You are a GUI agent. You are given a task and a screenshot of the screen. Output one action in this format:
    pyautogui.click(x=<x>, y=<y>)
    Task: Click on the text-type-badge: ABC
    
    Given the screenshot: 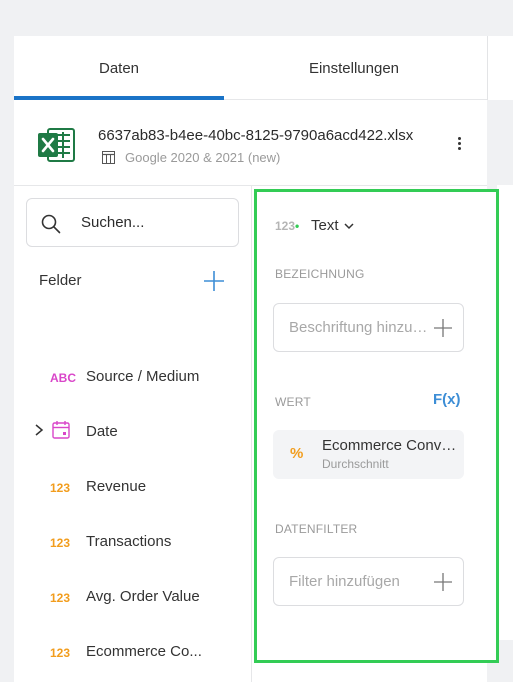 What is the action you would take?
    pyautogui.click(x=63, y=378)
    